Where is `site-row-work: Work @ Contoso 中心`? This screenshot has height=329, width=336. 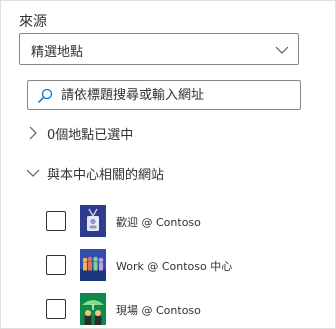
site-row-work: Work @ Contoso 中心 is located at coordinates (181, 266).